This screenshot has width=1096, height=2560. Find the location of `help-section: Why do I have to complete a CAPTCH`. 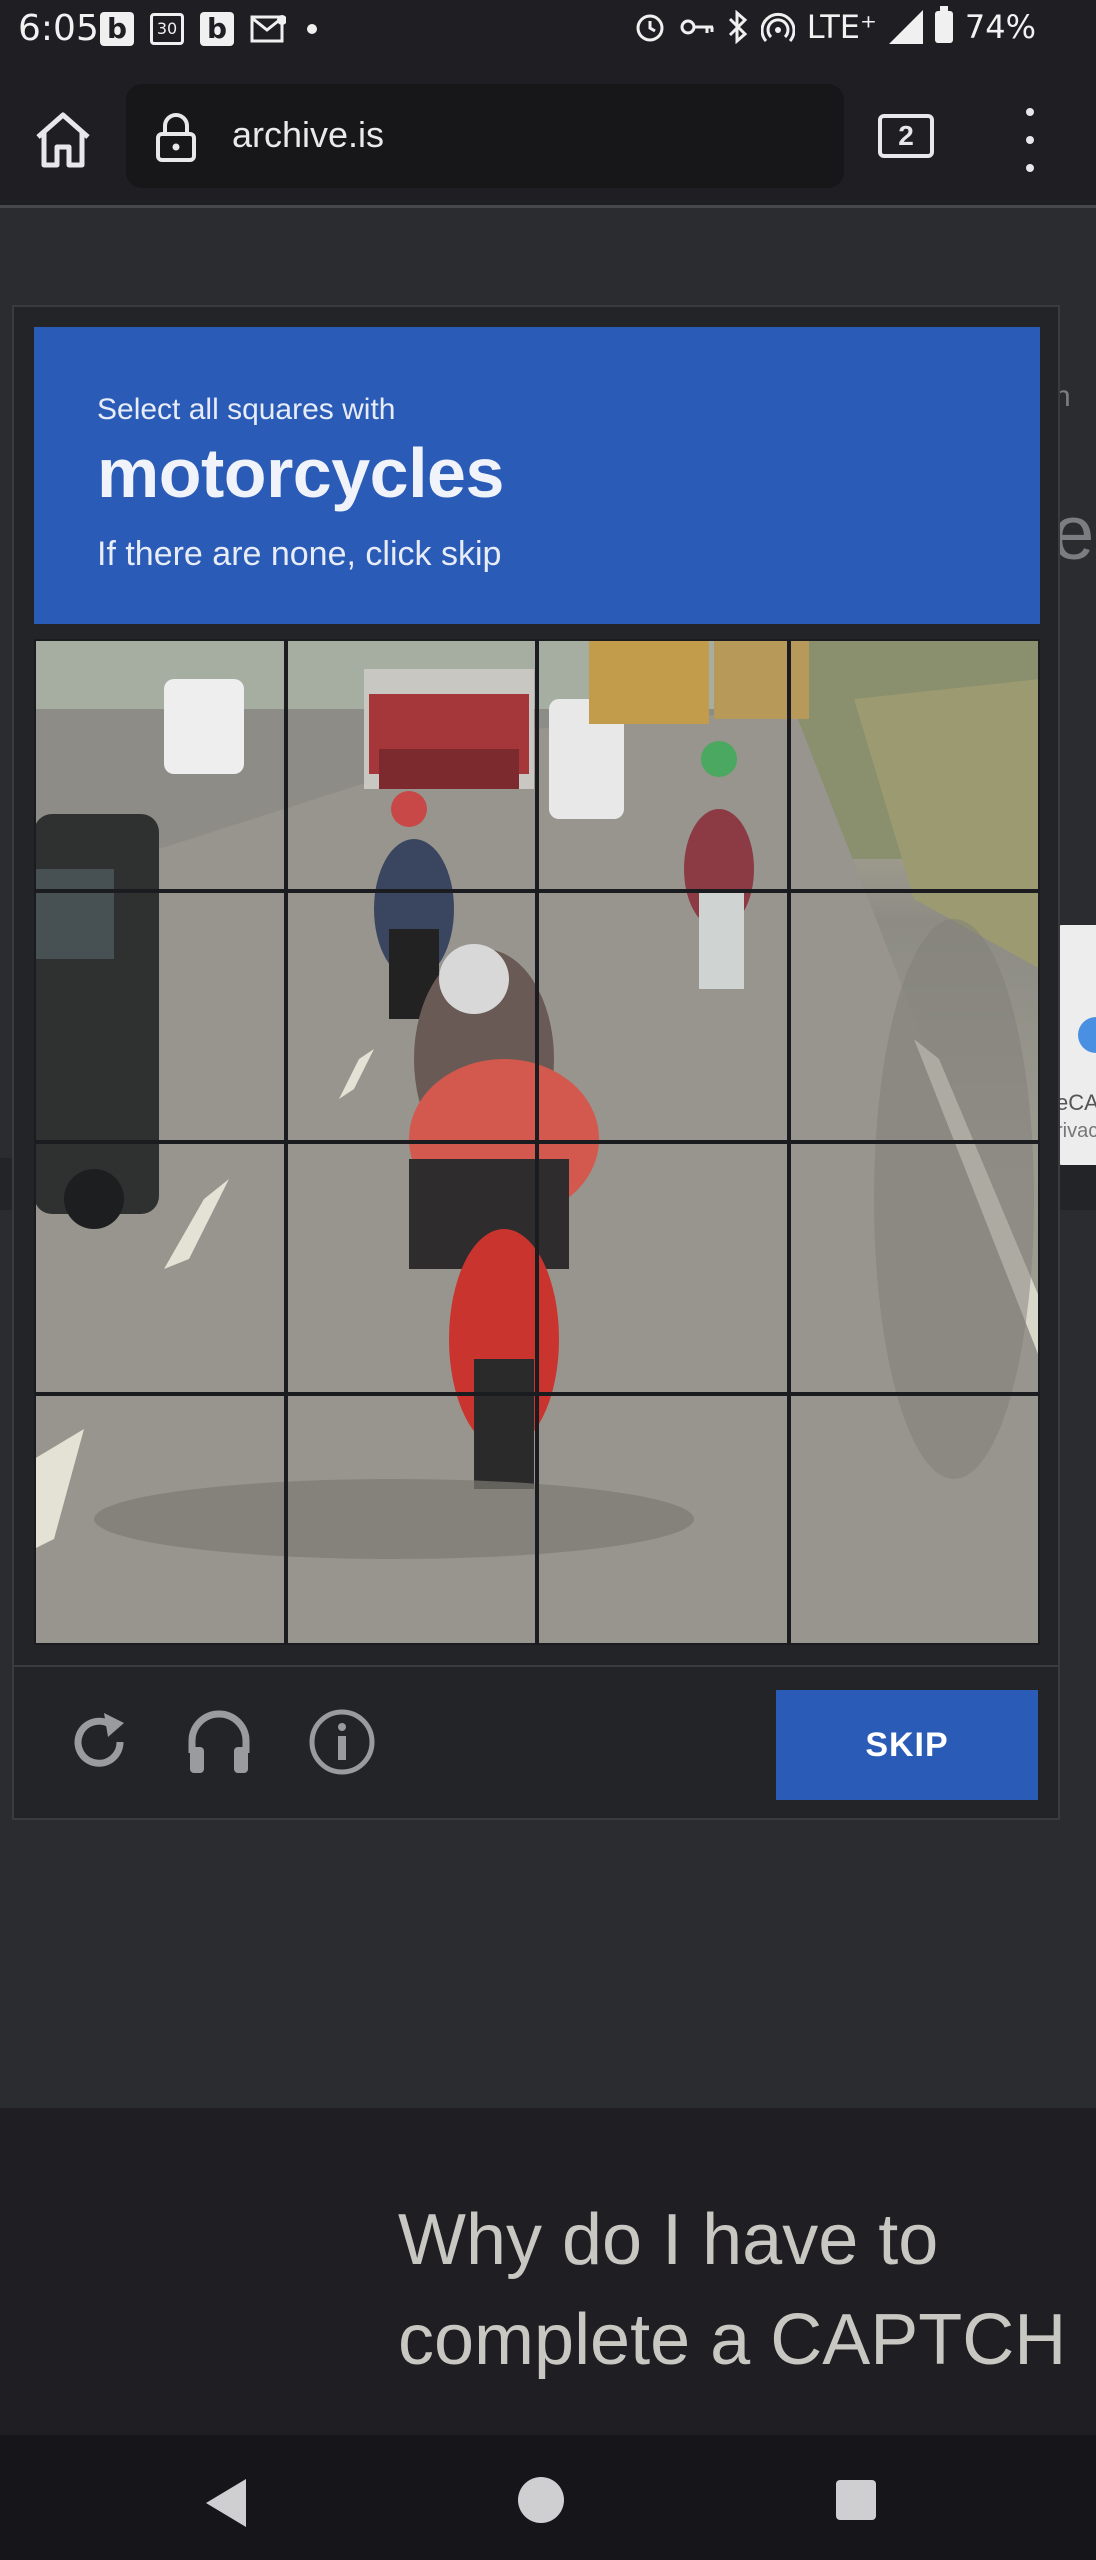

help-section: Why do I have to complete a CAPTCH is located at coordinates (548, 2271).